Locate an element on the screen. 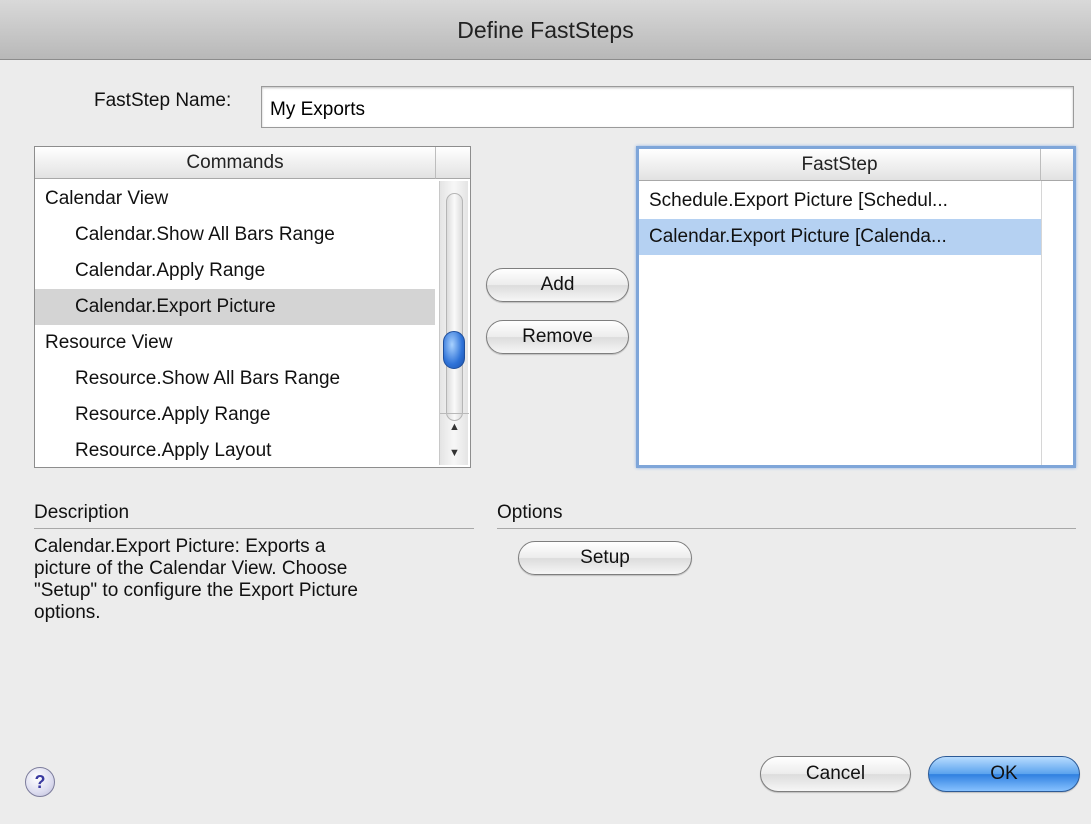 Image resolution: width=1091 pixels, height=824 pixels. cancel-button: Cancel is located at coordinates (835, 774).